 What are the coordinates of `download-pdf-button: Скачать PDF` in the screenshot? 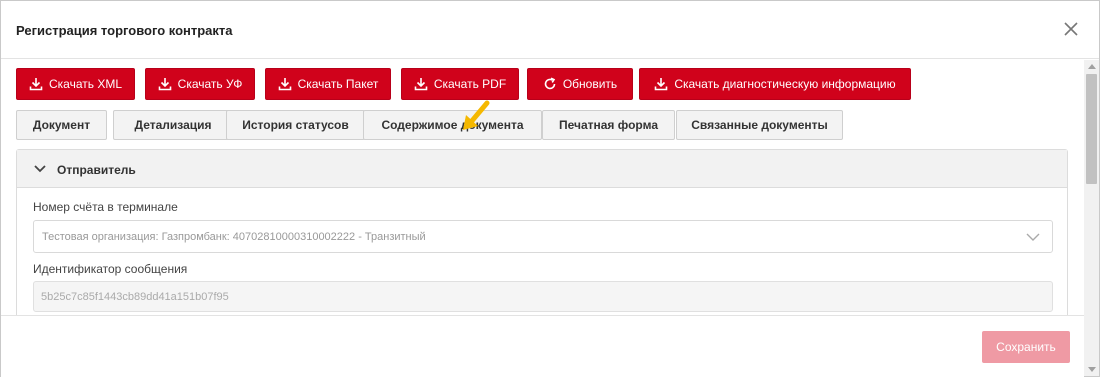 It's located at (460, 84).